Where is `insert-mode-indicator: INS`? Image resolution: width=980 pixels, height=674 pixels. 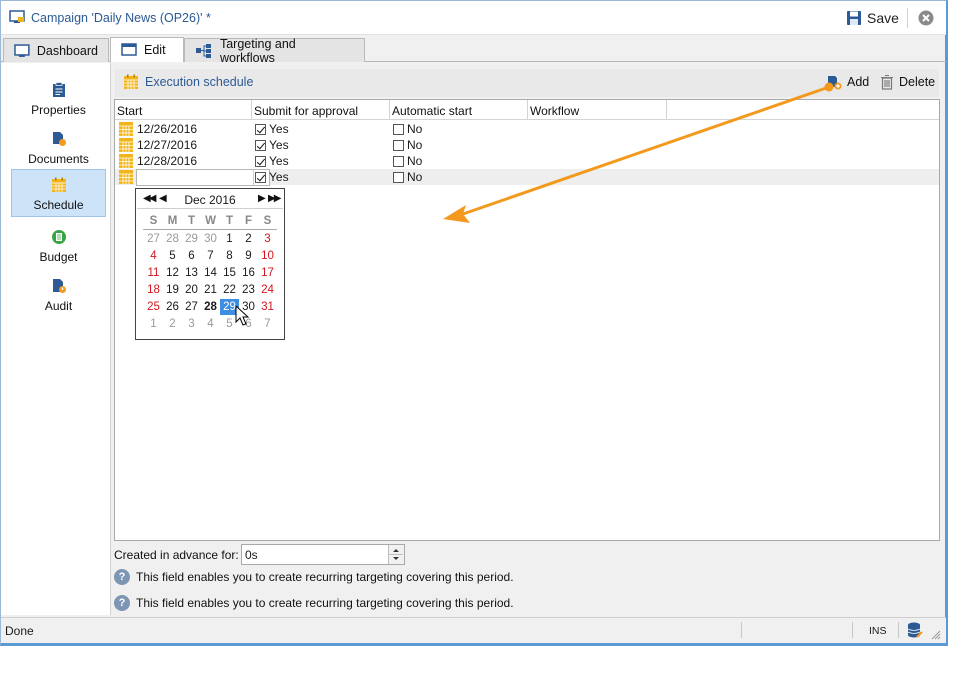
insert-mode-indicator: INS is located at coordinates (878, 631).